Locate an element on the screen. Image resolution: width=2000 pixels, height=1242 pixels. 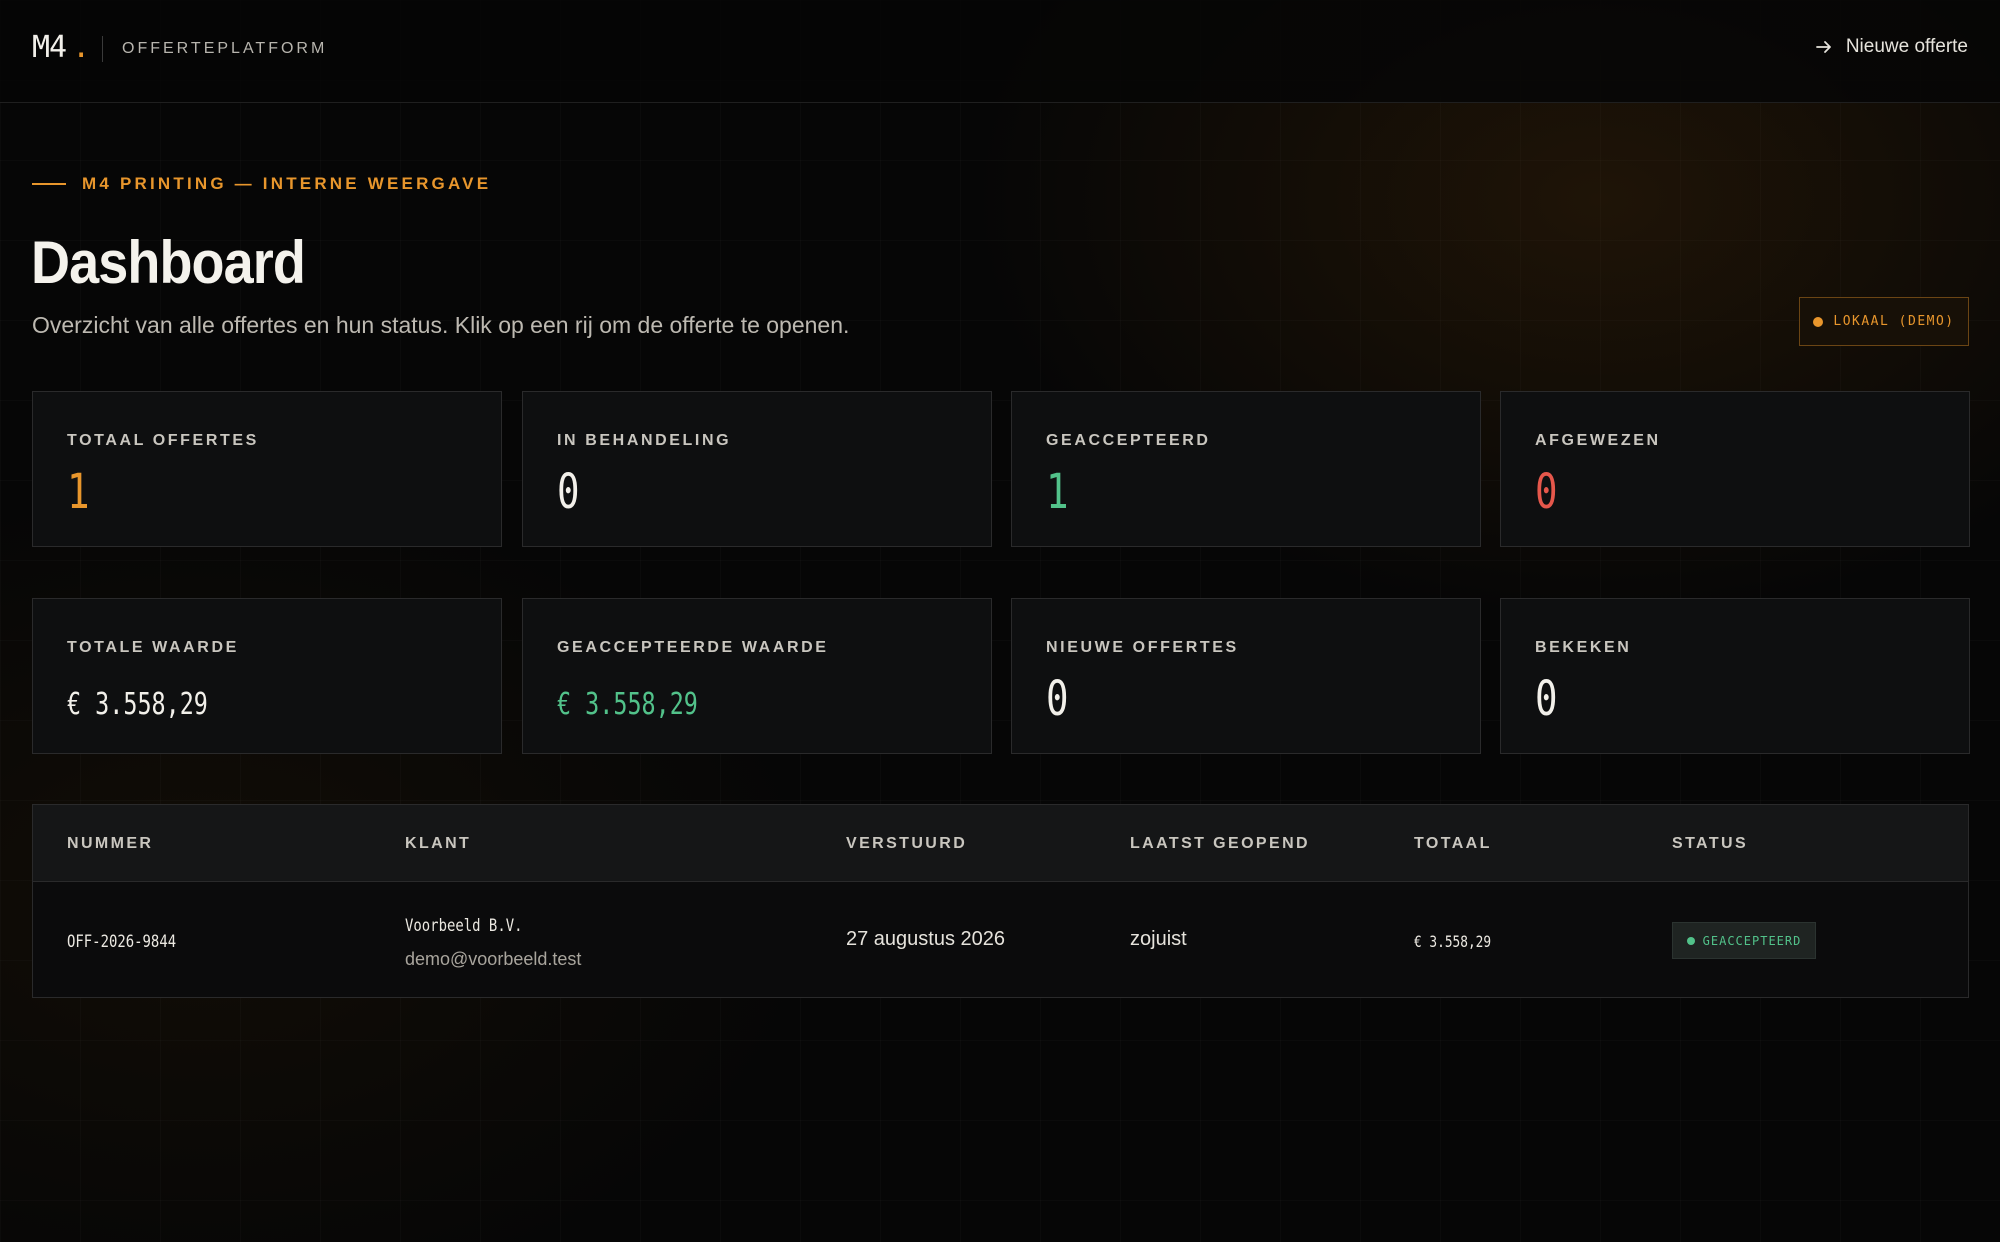
top-header: M4 . OFFERTEPLATFORM Nieuwe offerte is located at coordinates (1000, 51).